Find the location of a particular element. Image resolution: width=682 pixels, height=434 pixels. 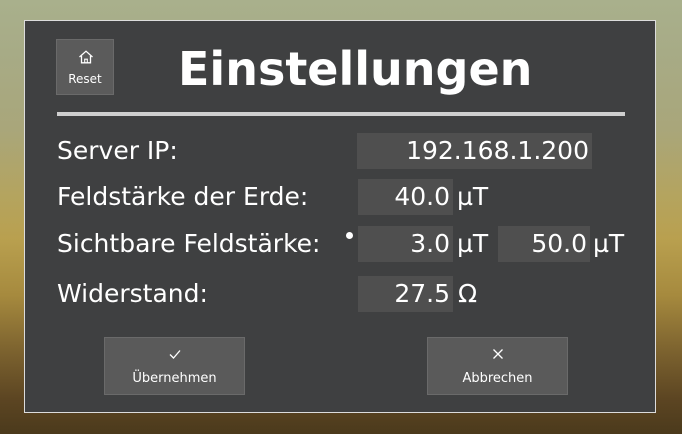

reset-button: Reset is located at coordinates (85, 67).